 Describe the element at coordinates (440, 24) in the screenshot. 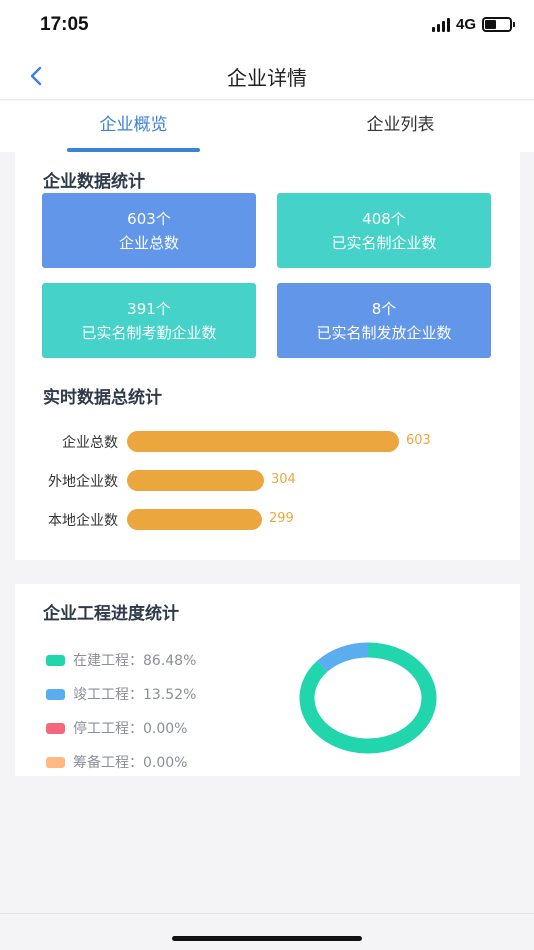

I see `signal-icon` at that location.